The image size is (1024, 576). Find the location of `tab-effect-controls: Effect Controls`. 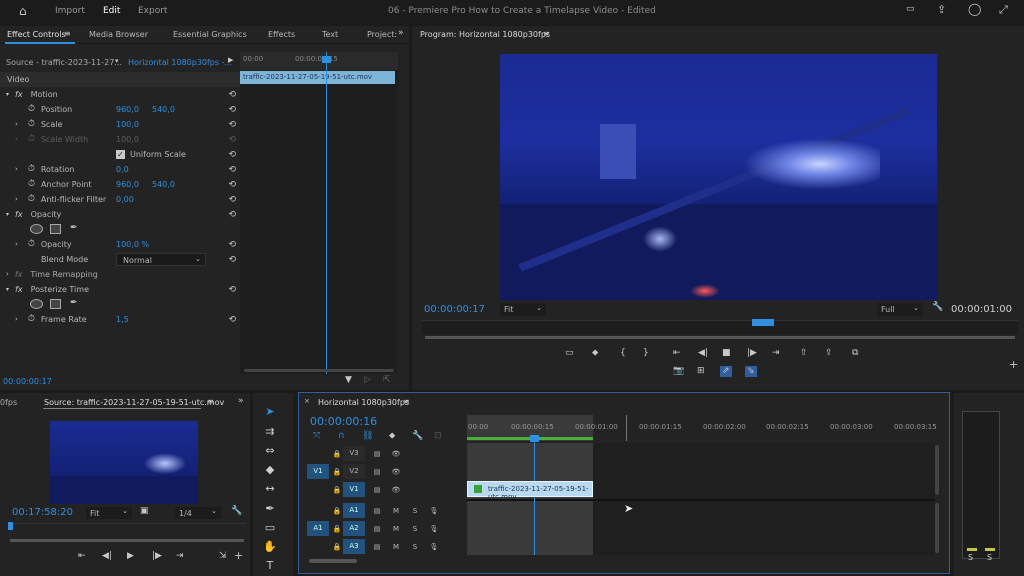

tab-effect-controls: Effect Controls is located at coordinates (36, 34).